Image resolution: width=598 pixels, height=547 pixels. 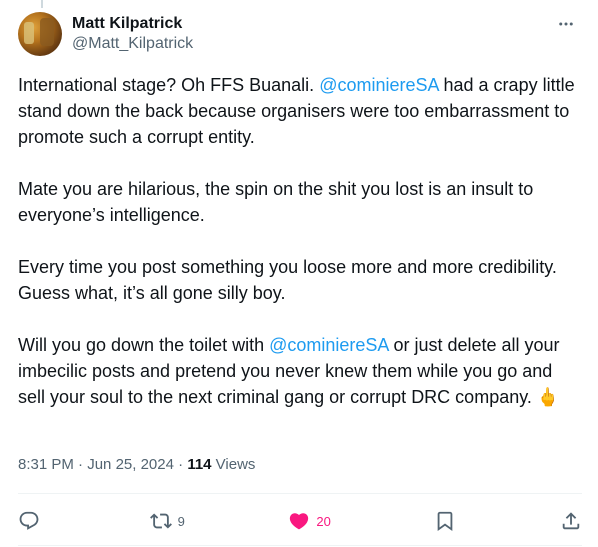 I want to click on thread-connector-line, so click(x=42, y=4).